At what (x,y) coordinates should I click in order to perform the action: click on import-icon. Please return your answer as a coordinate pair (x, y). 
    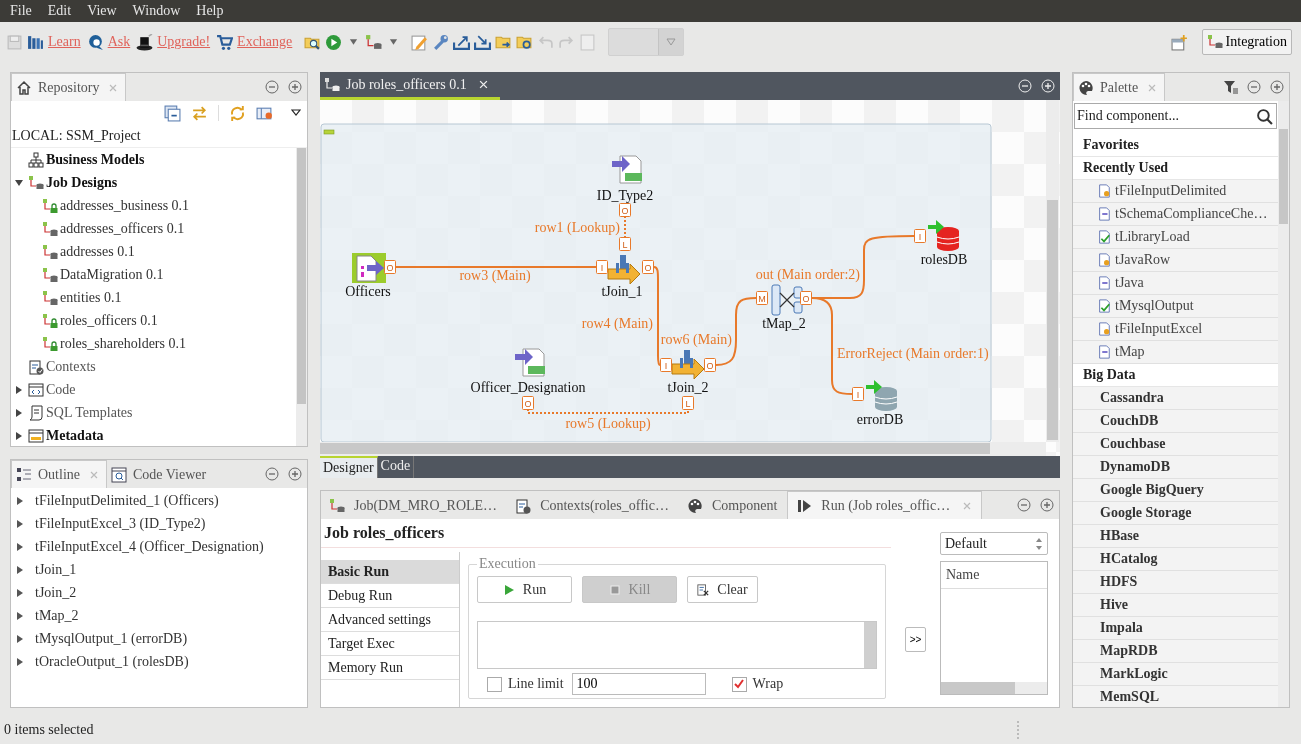
    Looking at the image, I should click on (483, 42).